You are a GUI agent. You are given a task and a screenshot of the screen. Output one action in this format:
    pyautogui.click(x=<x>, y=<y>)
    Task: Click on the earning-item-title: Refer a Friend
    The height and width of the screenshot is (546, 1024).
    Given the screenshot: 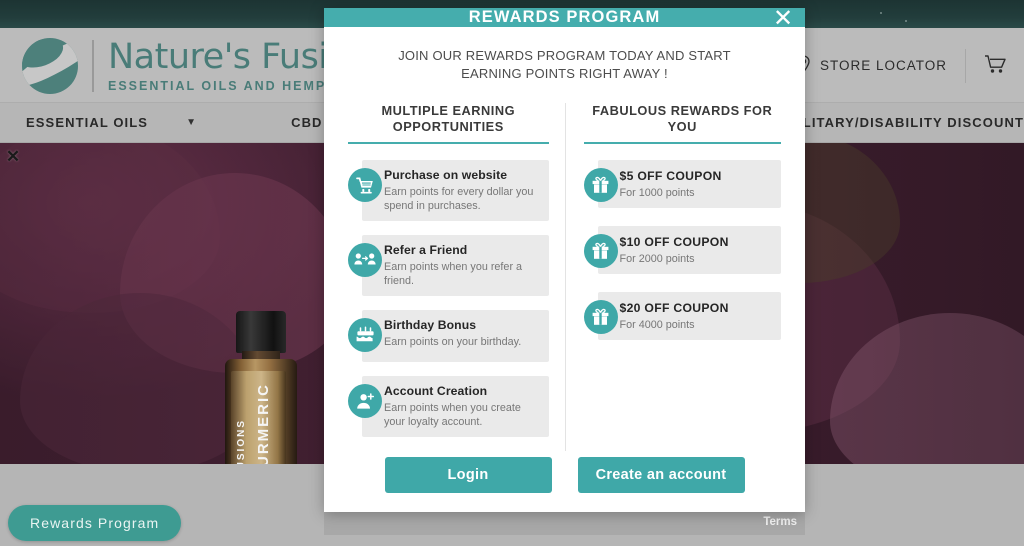 What is the action you would take?
    pyautogui.click(x=426, y=250)
    